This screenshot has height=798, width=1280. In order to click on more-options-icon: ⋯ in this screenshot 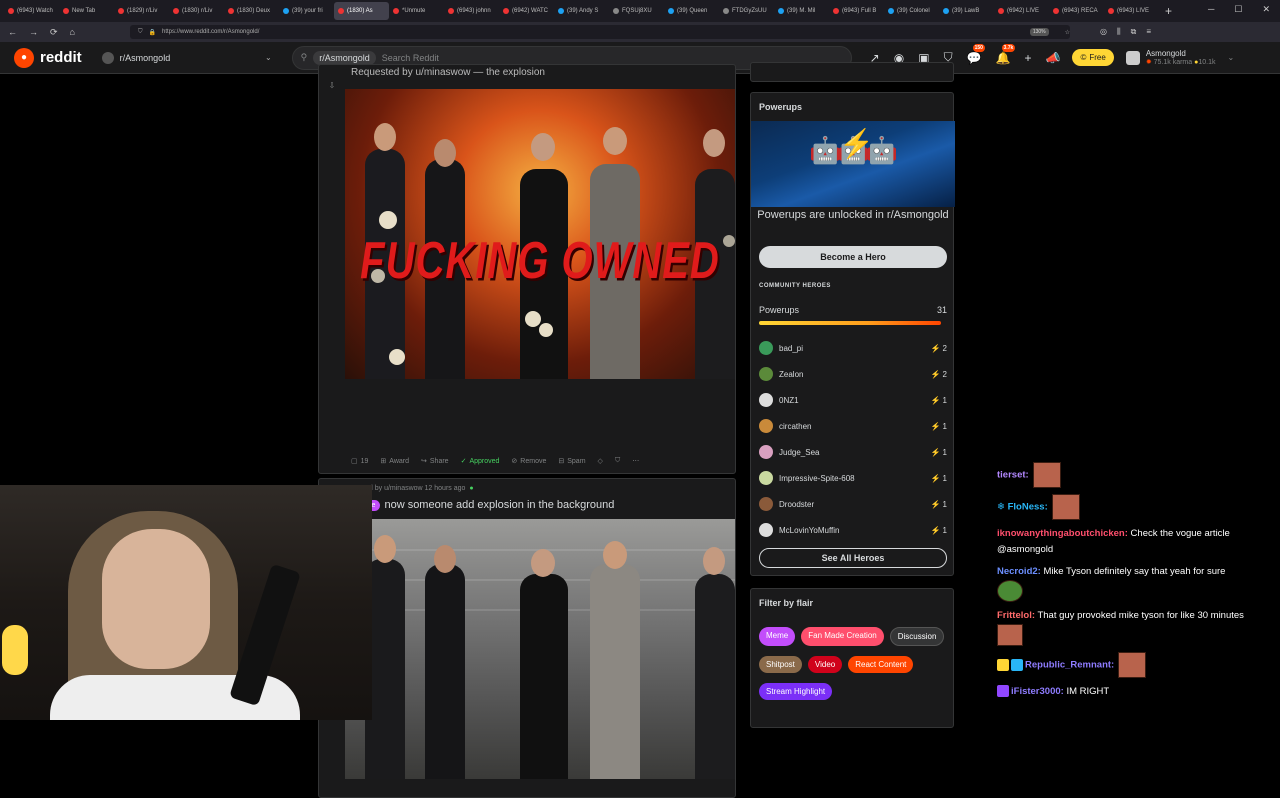, I will do `click(635, 461)`.